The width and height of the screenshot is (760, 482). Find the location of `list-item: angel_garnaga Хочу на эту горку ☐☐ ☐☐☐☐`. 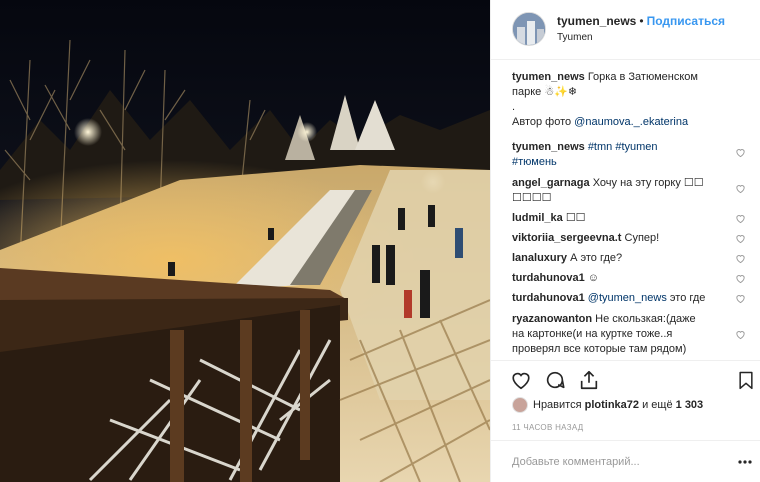

list-item: angel_garnaga Хочу на эту горку ☐☐ ☐☐☐☐ is located at coordinates (629, 191).